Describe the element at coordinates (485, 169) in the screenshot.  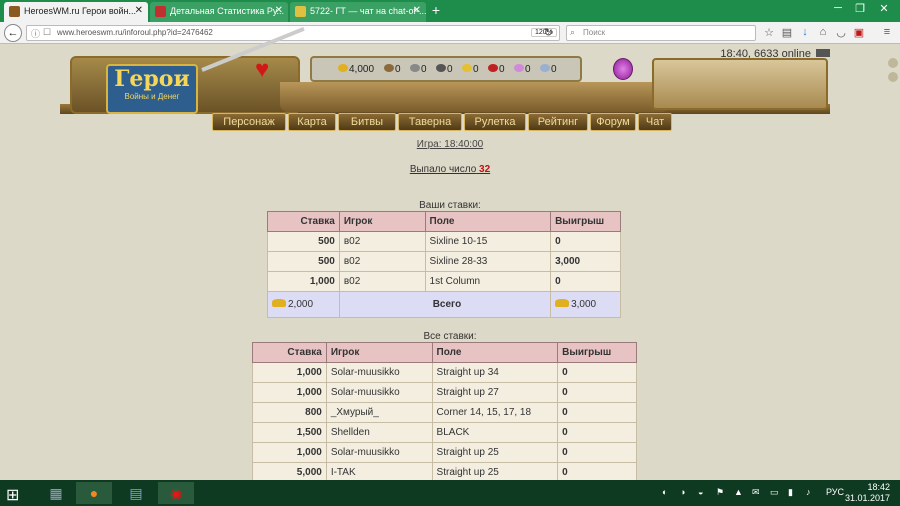
I see `rolled-number: 32` at that location.